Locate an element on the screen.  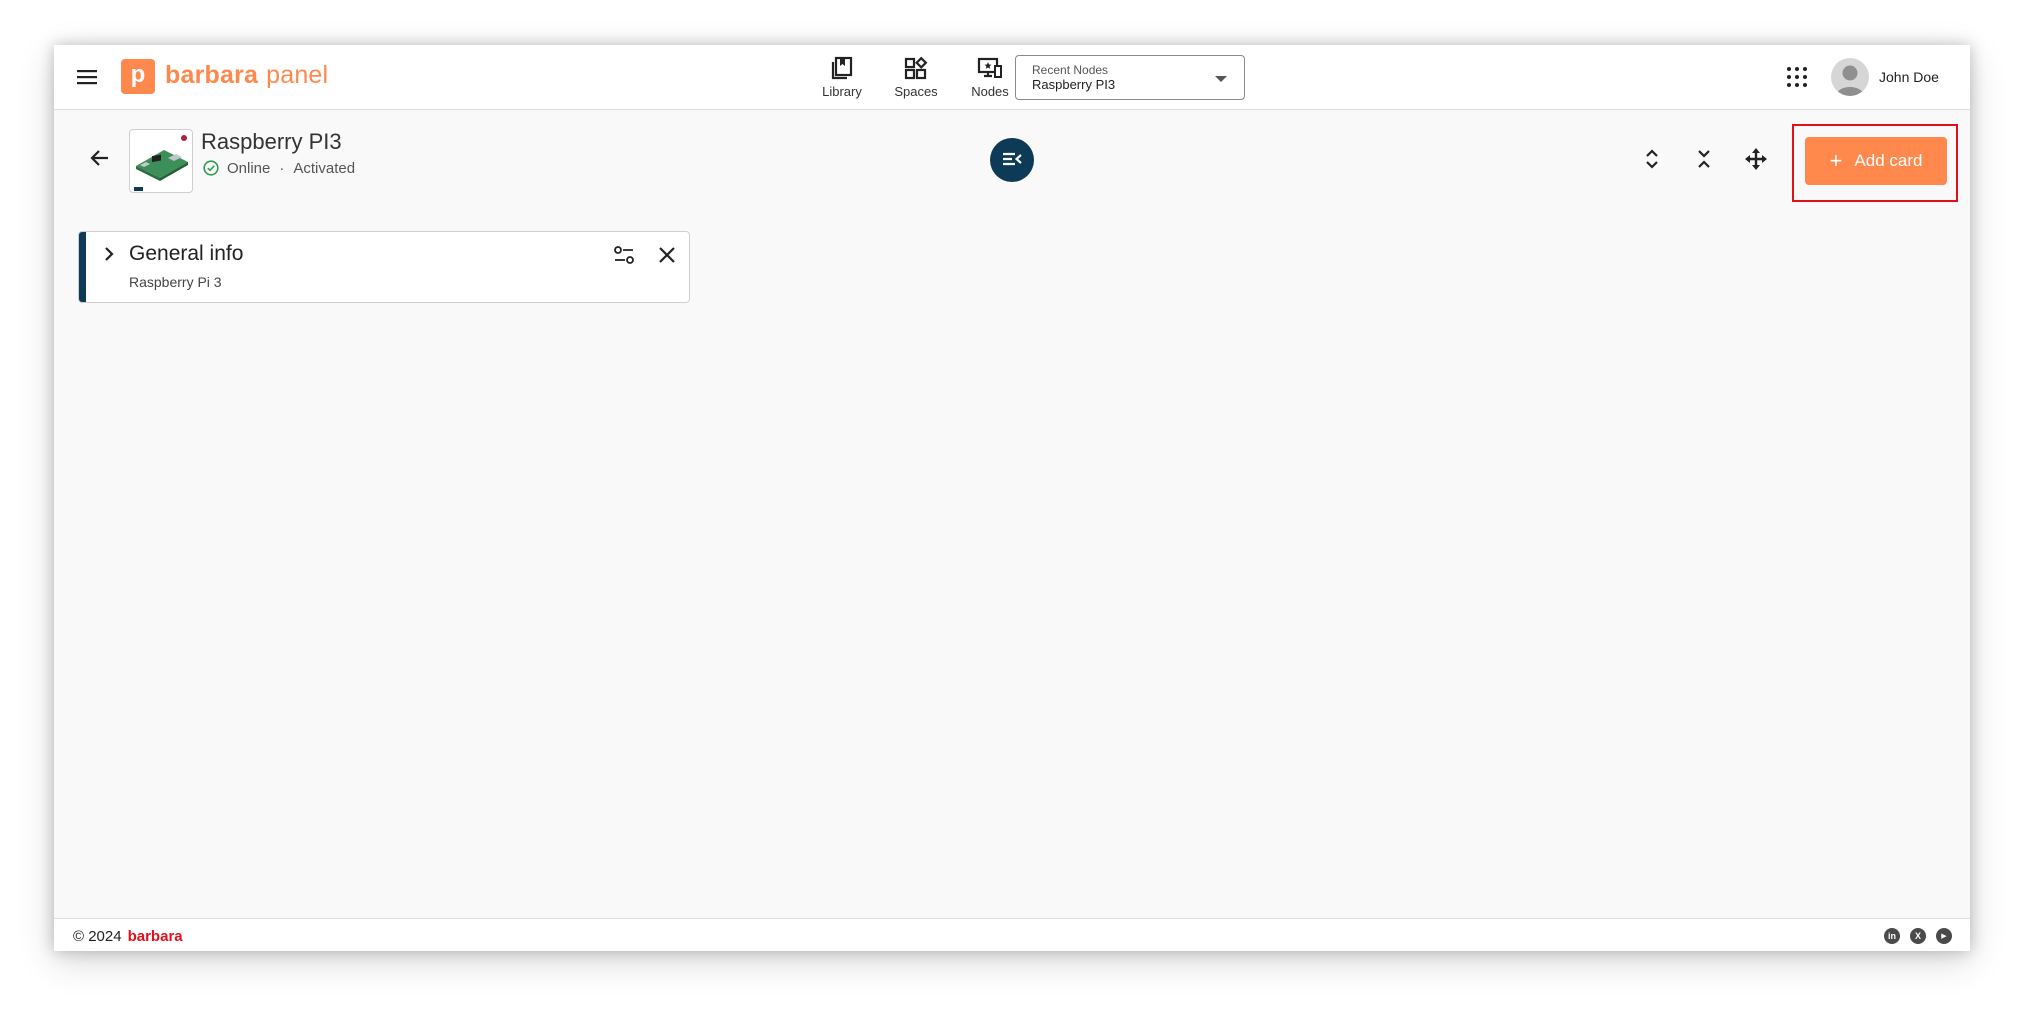
back-arrow-icon is located at coordinates (100, 158).